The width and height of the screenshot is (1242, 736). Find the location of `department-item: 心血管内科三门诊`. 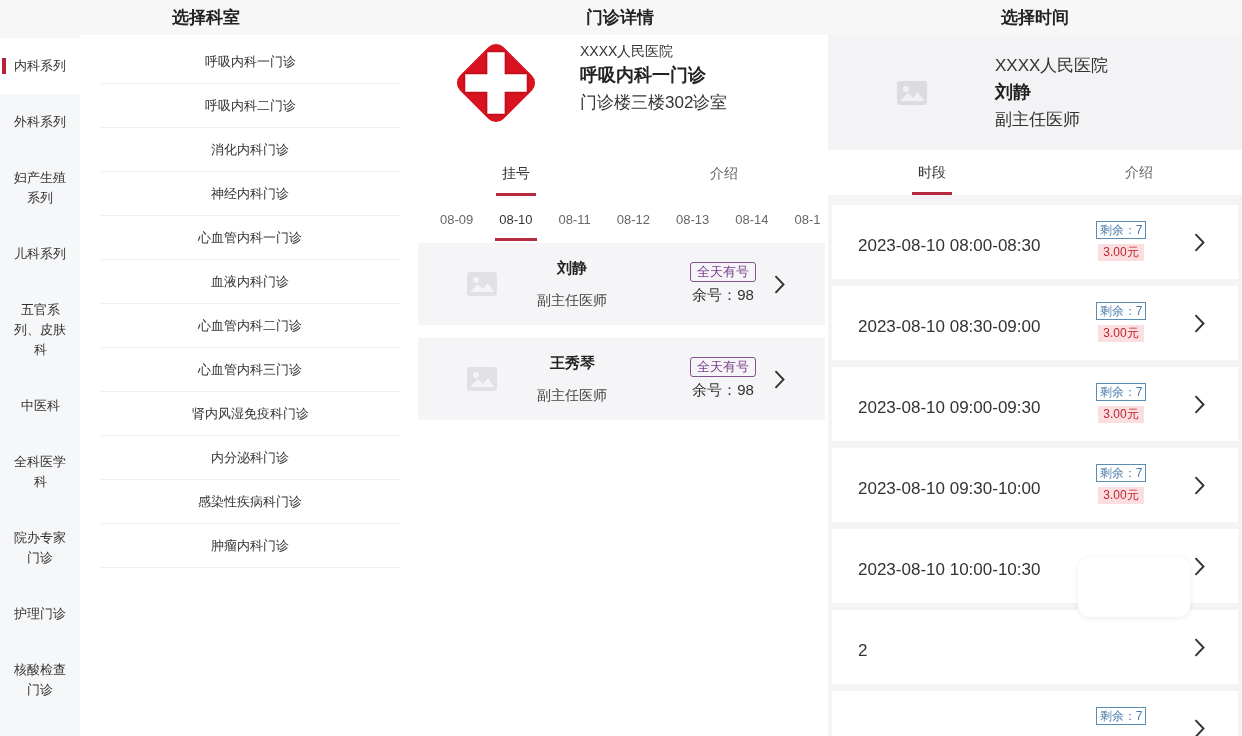

department-item: 心血管内科三门诊 is located at coordinates (250, 370).